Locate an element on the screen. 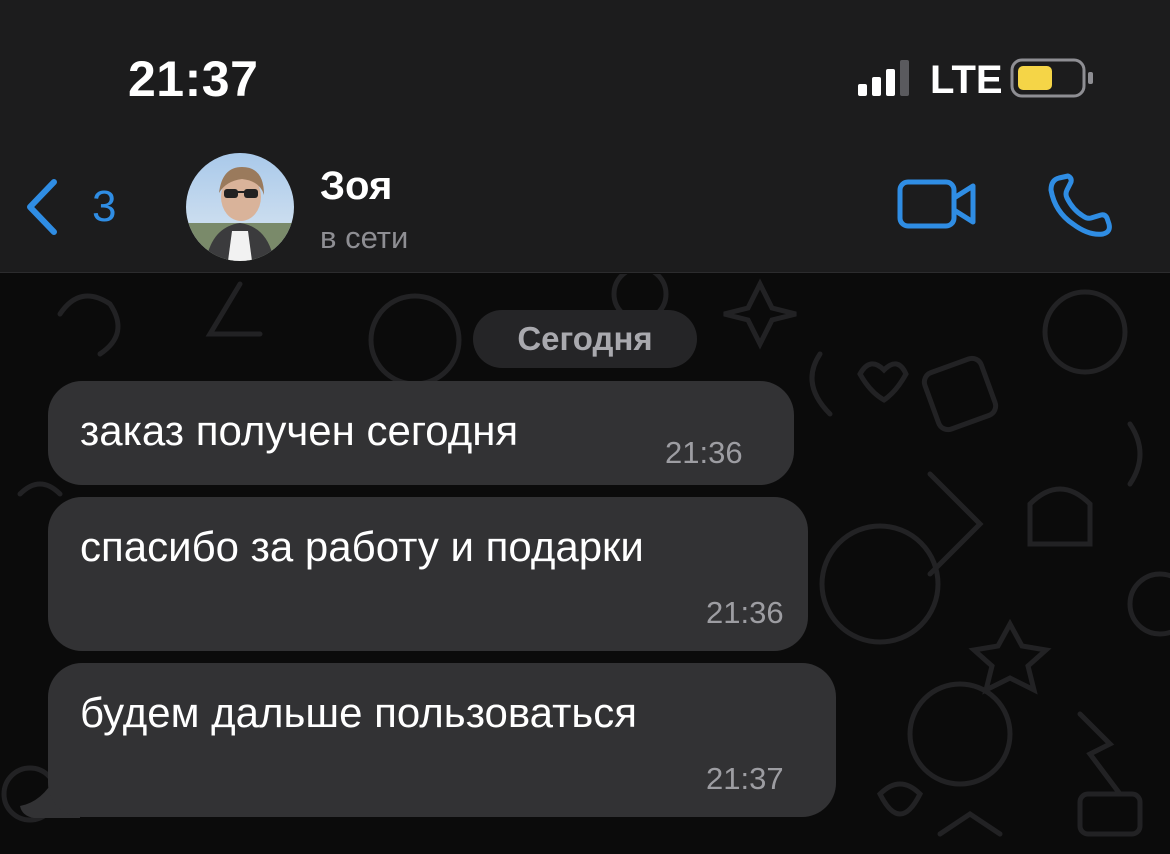 The width and height of the screenshot is (1170, 854). contact-status: в сети is located at coordinates (364, 237).